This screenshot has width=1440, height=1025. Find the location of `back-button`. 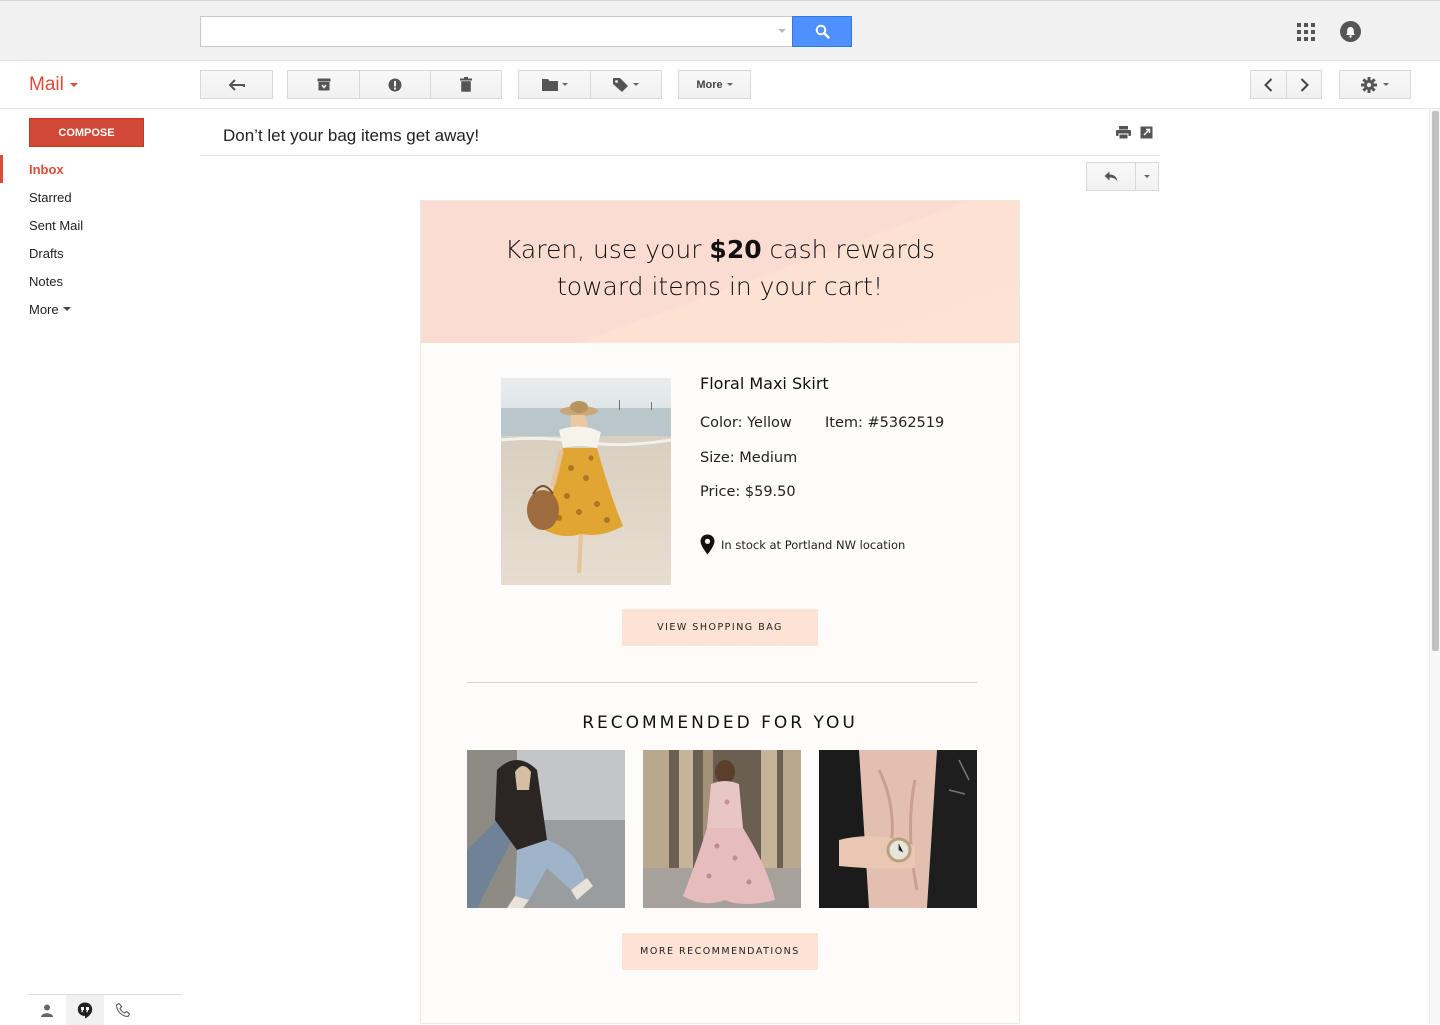

back-button is located at coordinates (236, 84).